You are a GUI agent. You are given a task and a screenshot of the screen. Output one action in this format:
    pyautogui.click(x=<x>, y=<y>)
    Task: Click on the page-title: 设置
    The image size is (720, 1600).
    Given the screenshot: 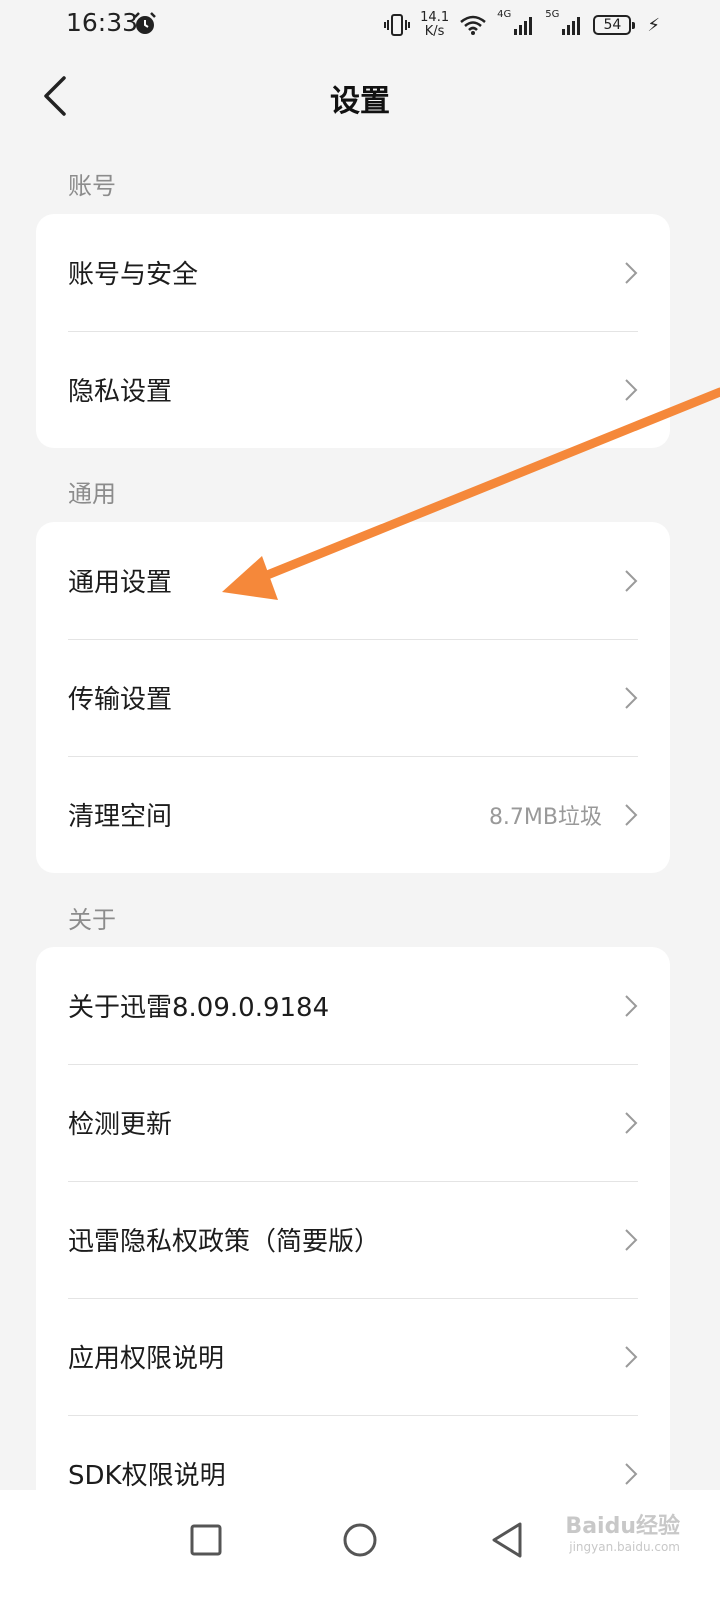 What is the action you would take?
    pyautogui.click(x=360, y=101)
    